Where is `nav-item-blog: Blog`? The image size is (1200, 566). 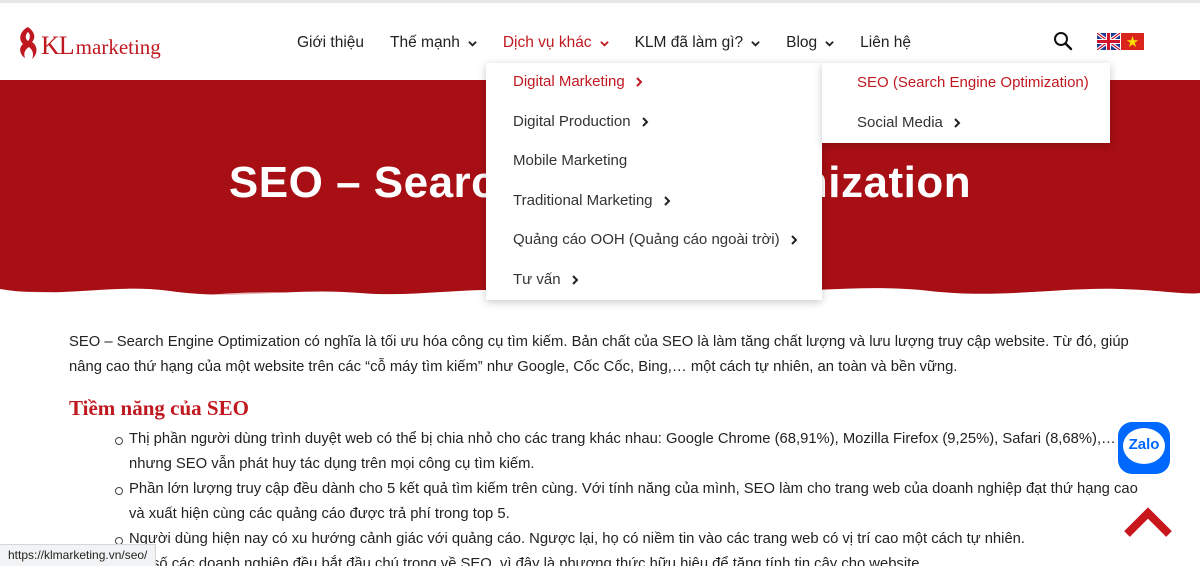 nav-item-blog: Blog is located at coordinates (810, 43).